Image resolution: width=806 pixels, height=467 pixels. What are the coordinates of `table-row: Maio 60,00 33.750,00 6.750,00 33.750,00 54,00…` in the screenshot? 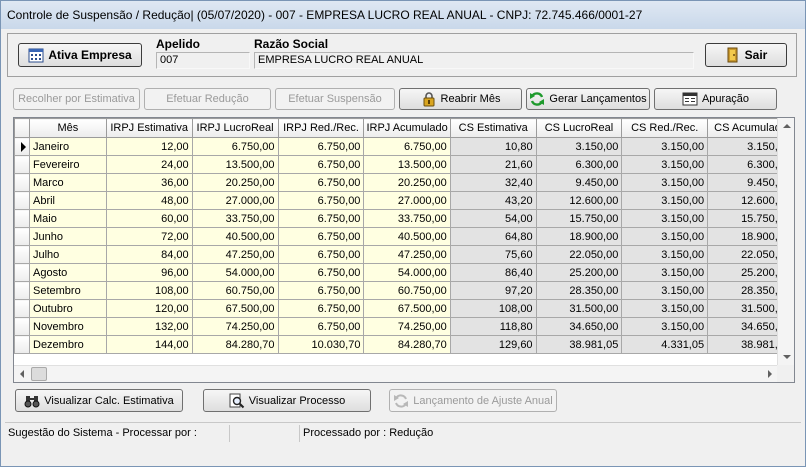 It's located at (404, 218).